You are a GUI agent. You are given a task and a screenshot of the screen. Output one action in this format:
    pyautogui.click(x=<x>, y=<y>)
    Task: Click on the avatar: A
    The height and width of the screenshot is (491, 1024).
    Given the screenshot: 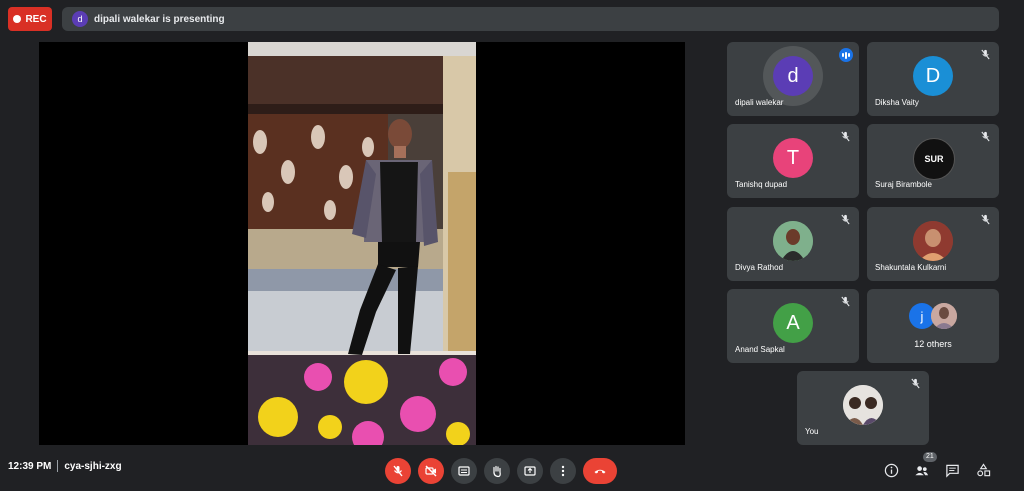 What is the action you would take?
    pyautogui.click(x=793, y=323)
    